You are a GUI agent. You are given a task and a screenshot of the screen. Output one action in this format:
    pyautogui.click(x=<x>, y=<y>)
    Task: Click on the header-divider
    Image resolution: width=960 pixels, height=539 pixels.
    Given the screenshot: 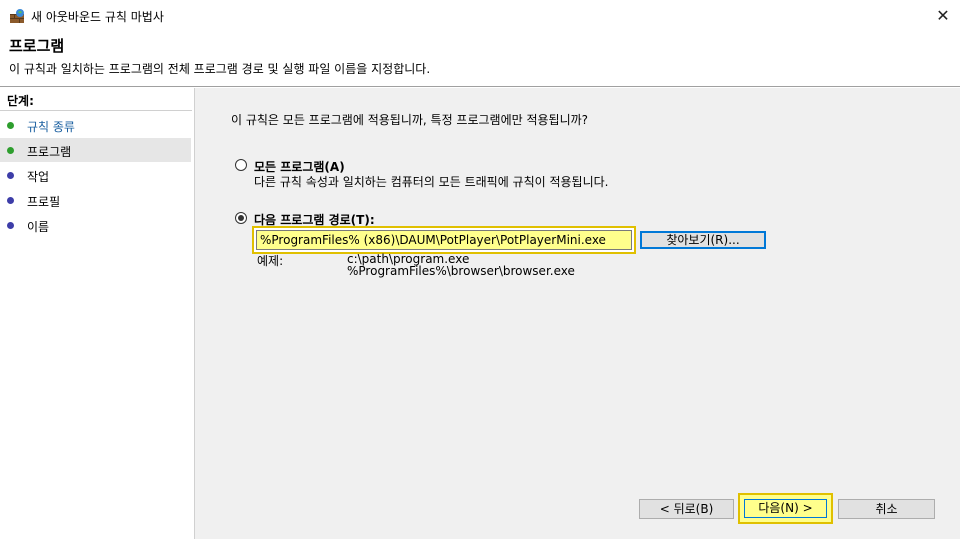 What is the action you would take?
    pyautogui.click(x=480, y=86)
    